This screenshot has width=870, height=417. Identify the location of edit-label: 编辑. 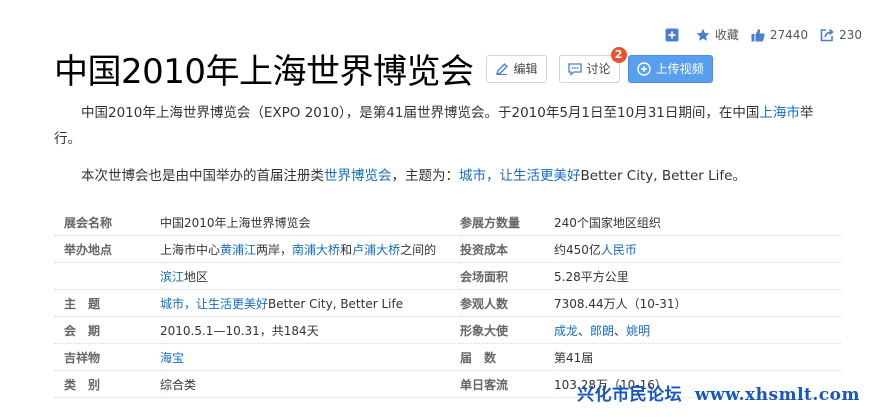
(525, 69).